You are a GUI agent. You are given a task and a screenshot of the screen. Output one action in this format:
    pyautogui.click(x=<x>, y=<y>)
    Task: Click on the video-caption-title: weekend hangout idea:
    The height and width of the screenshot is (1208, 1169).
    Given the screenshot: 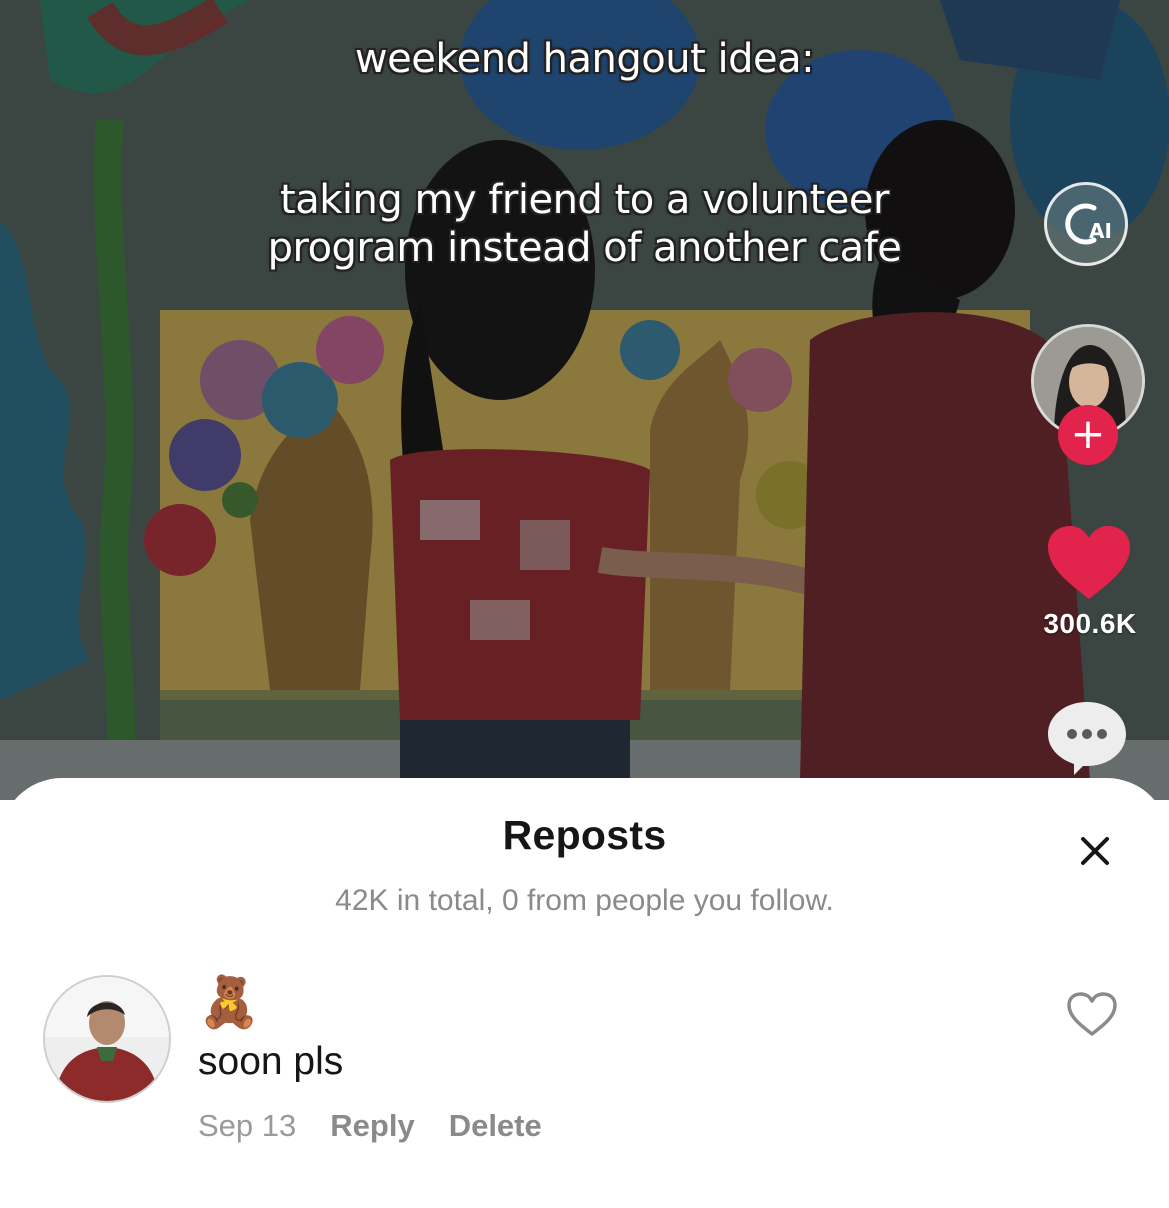 What is the action you would take?
    pyautogui.click(x=584, y=59)
    